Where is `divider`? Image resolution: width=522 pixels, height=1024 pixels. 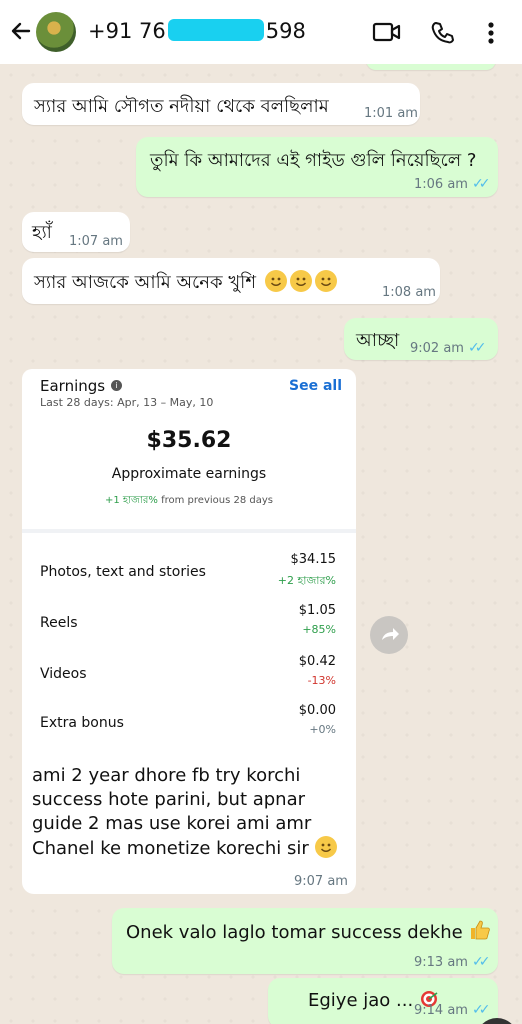 divider is located at coordinates (189, 531).